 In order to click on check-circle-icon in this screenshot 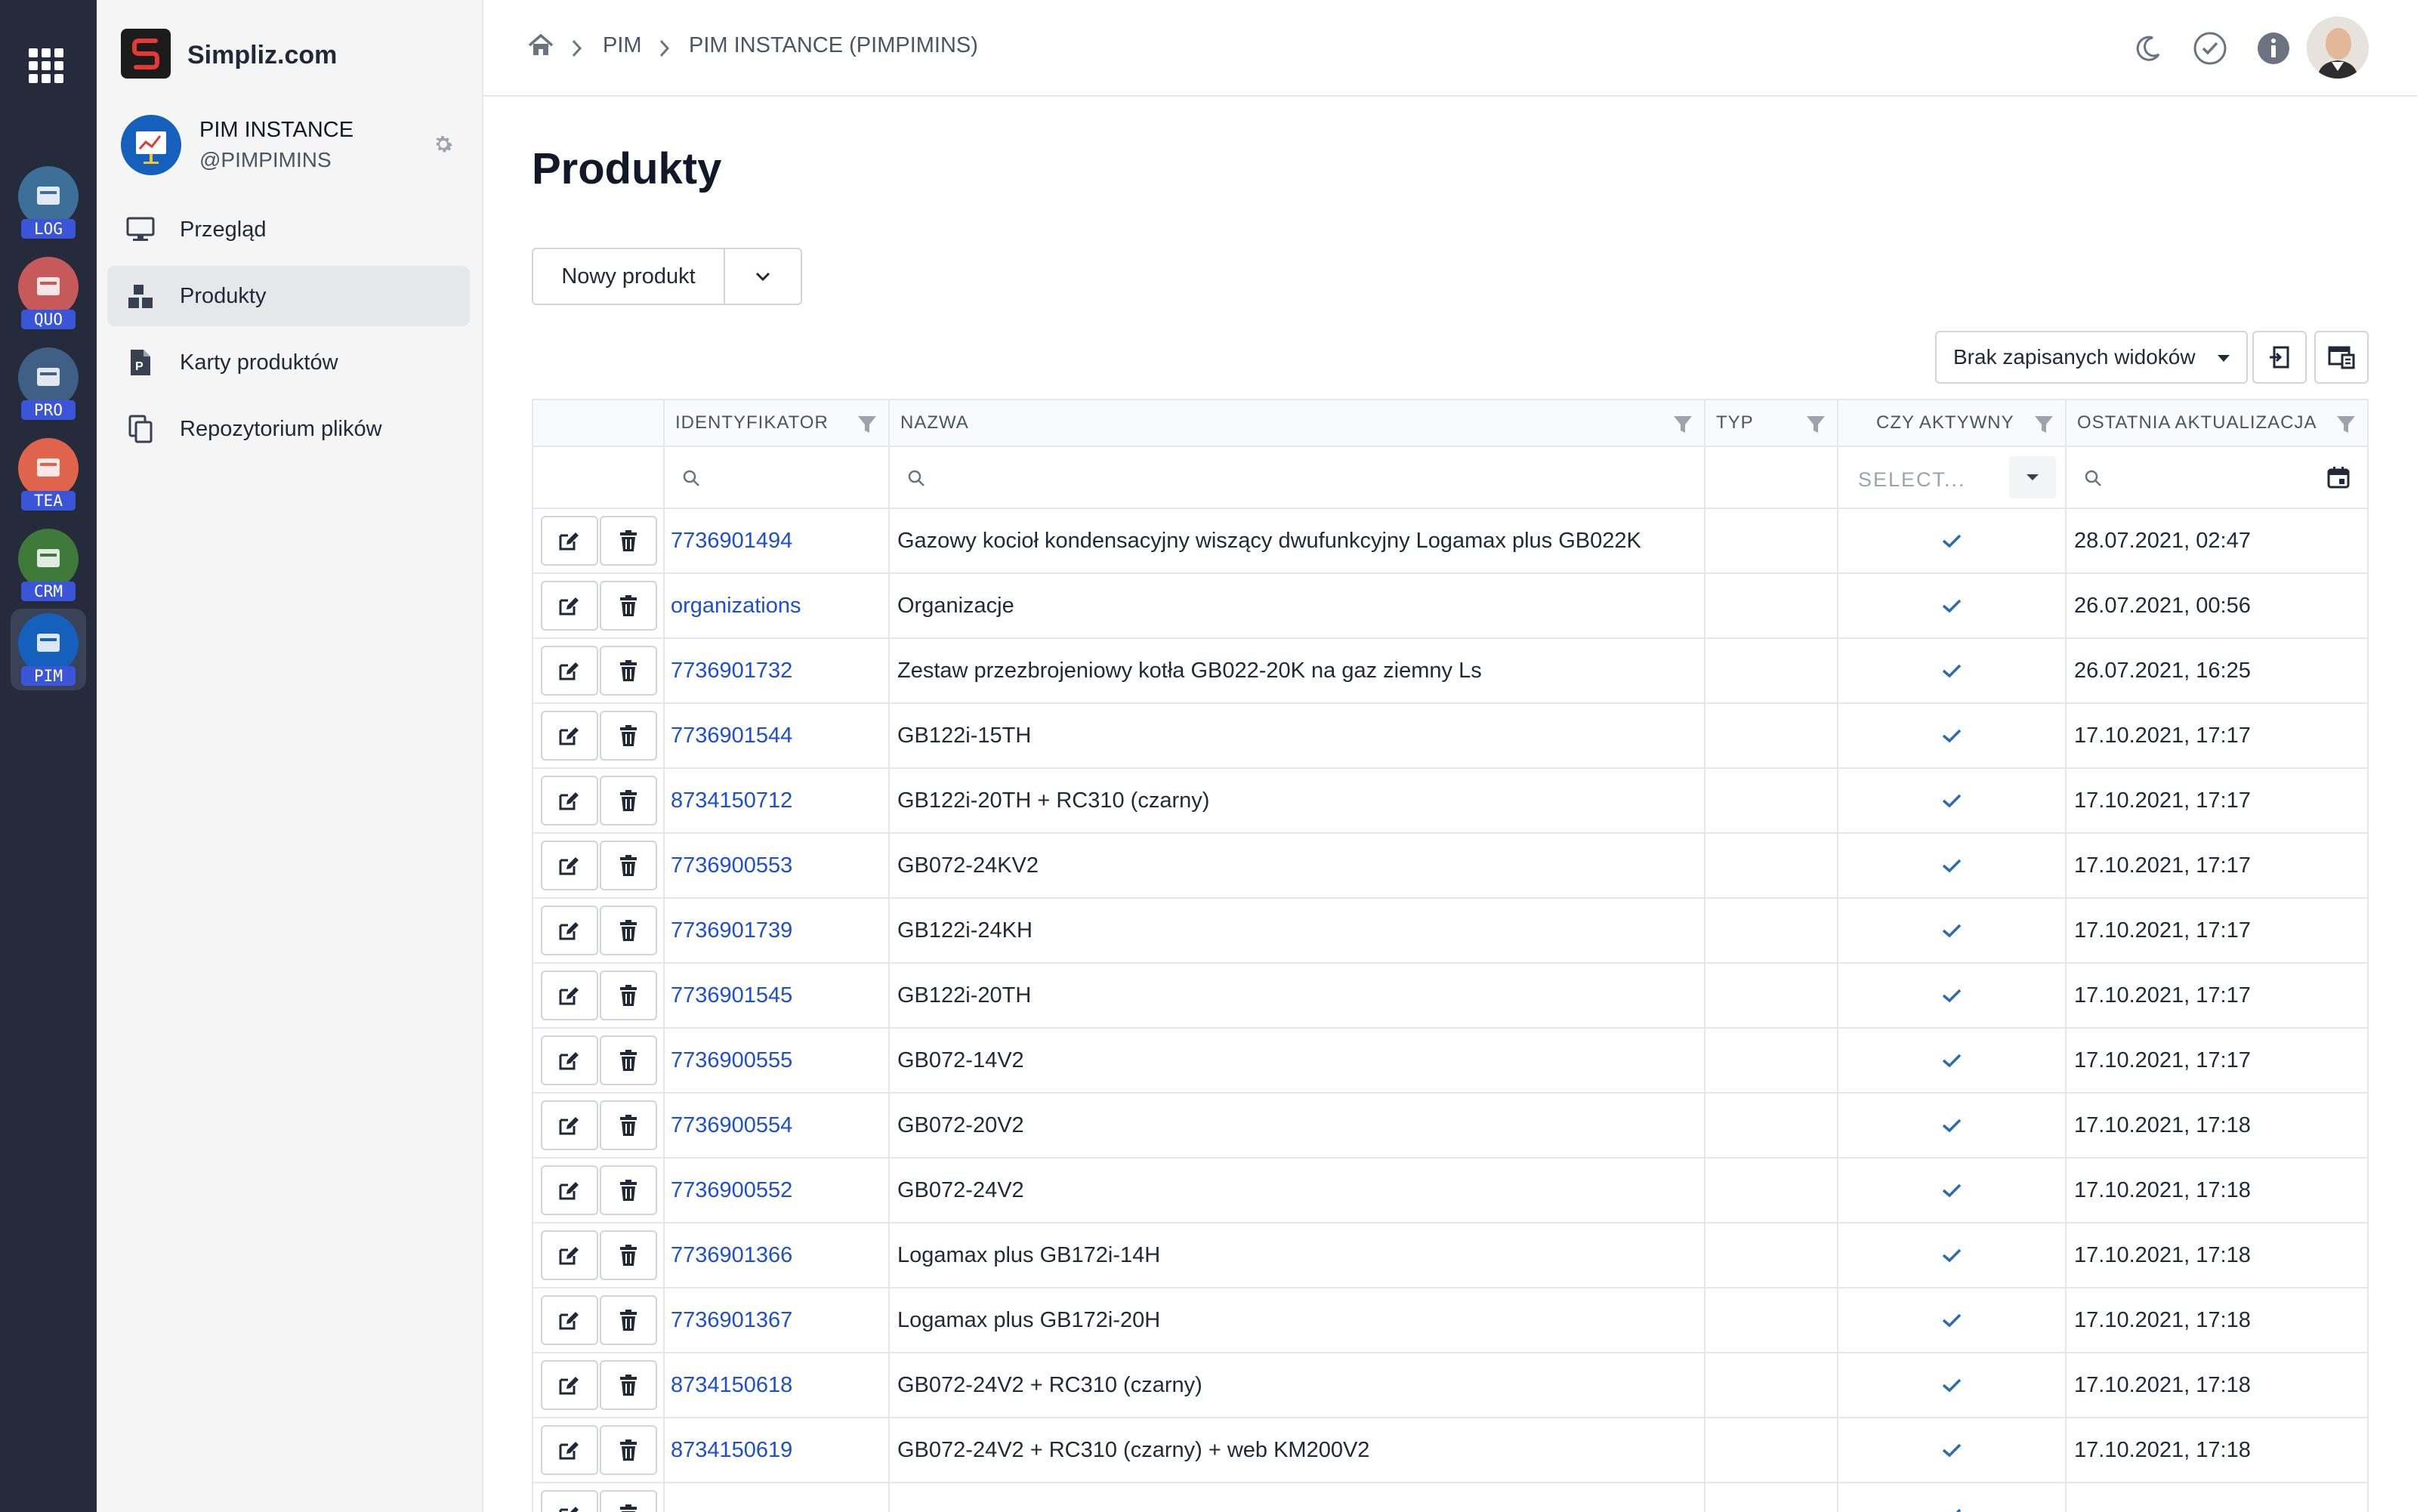, I will do `click(2210, 48)`.